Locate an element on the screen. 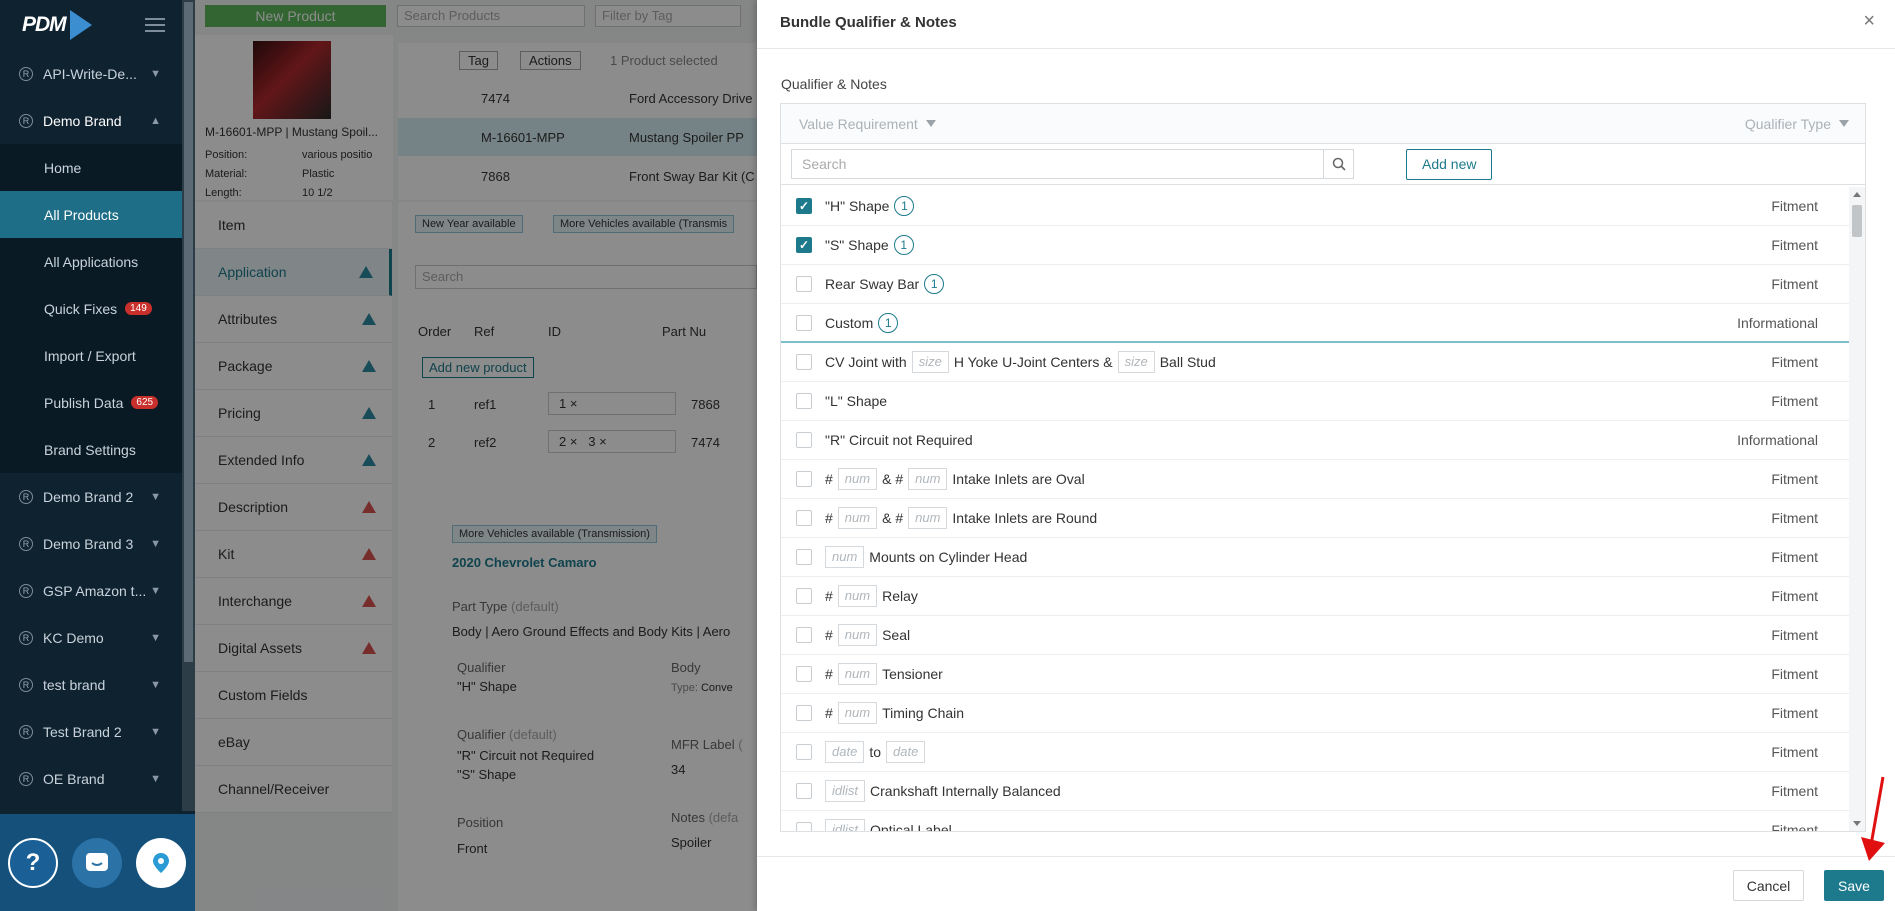 The image size is (1895, 911). qualifier-row: ✓ "H" Shape 1 Fitment is located at coordinates (1316, 206).